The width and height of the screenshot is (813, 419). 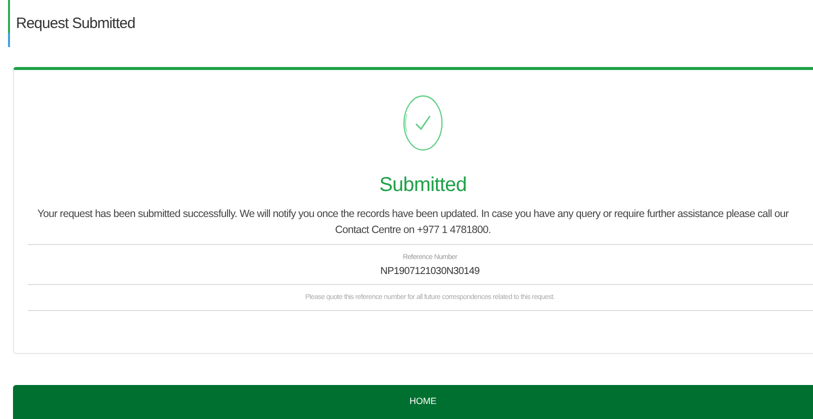 What do you see at coordinates (413, 402) in the screenshot?
I see `home-button: HOME` at bounding box center [413, 402].